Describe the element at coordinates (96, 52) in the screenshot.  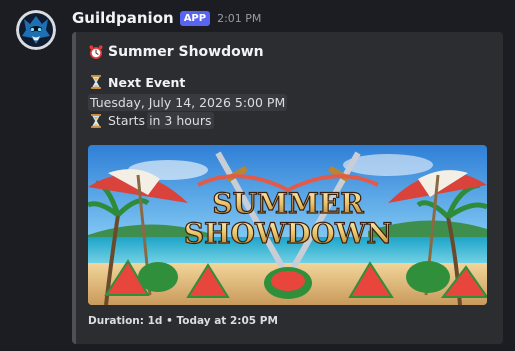
I see `alarm-clock-icon` at that location.